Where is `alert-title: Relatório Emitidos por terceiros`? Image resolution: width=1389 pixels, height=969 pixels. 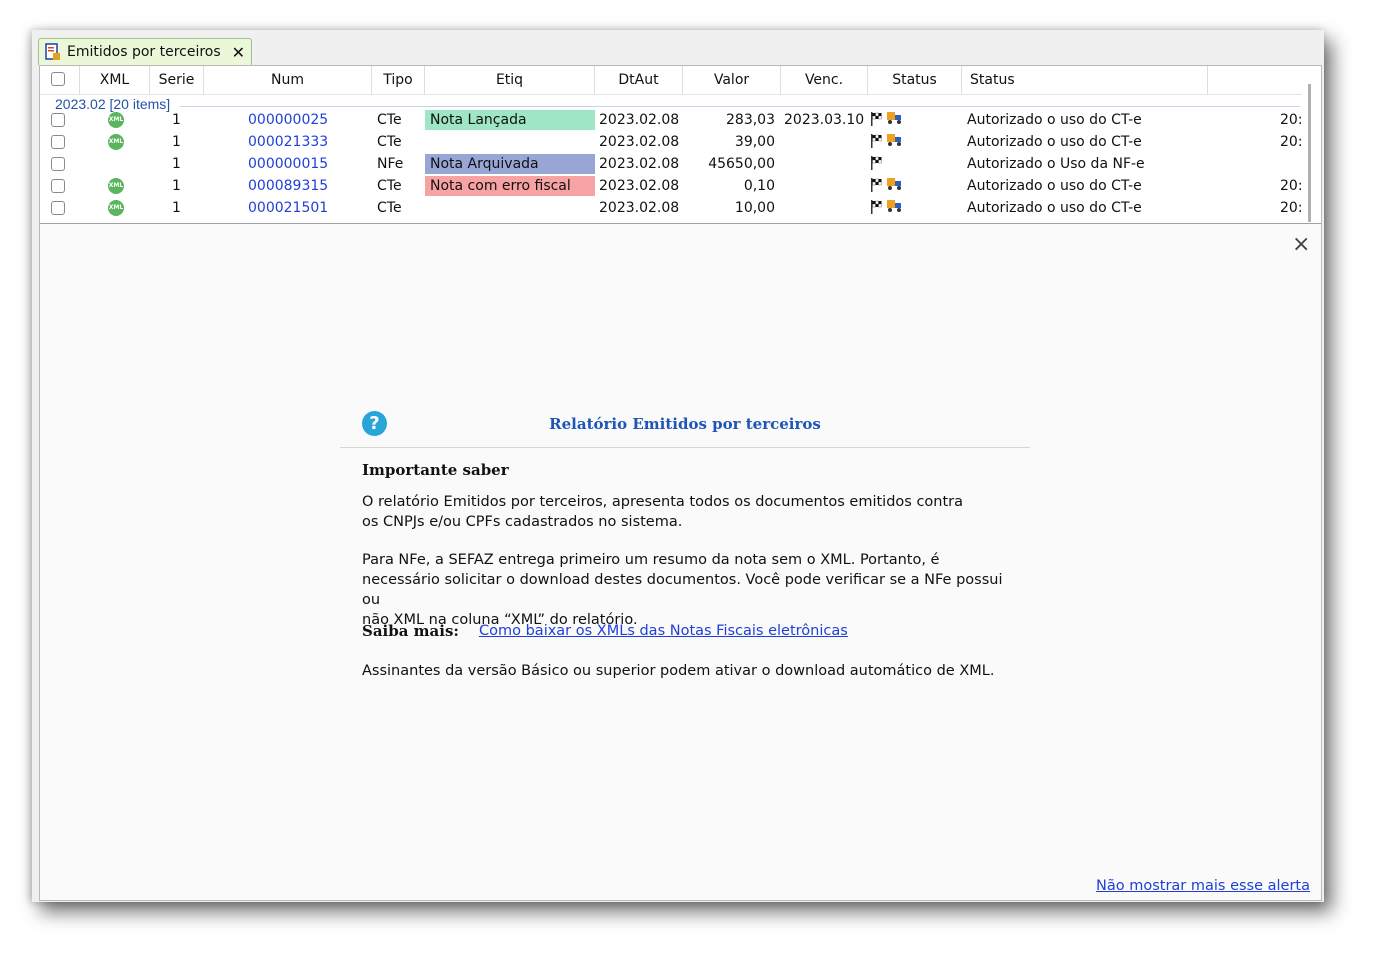 alert-title: Relatório Emitidos por terceiros is located at coordinates (685, 424).